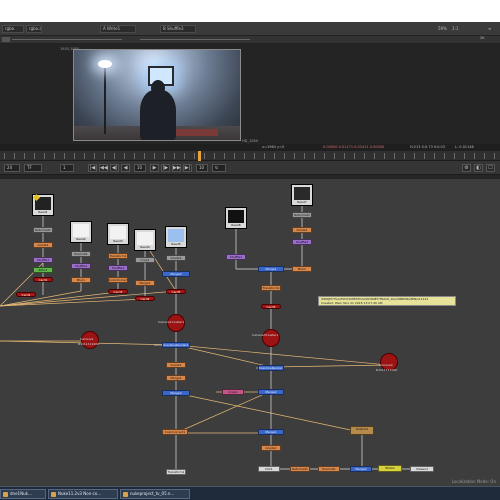 The image size is (500, 500). Describe the element at coordinates (6, 39) in the screenshot. I see `gain-slider` at that location.